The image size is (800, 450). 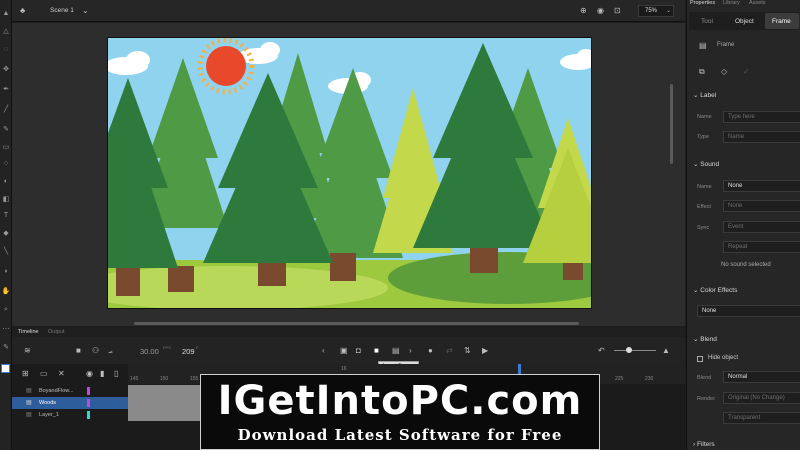 What do you see at coordinates (706, 399) in the screenshot?
I see `render-label: Render` at bounding box center [706, 399].